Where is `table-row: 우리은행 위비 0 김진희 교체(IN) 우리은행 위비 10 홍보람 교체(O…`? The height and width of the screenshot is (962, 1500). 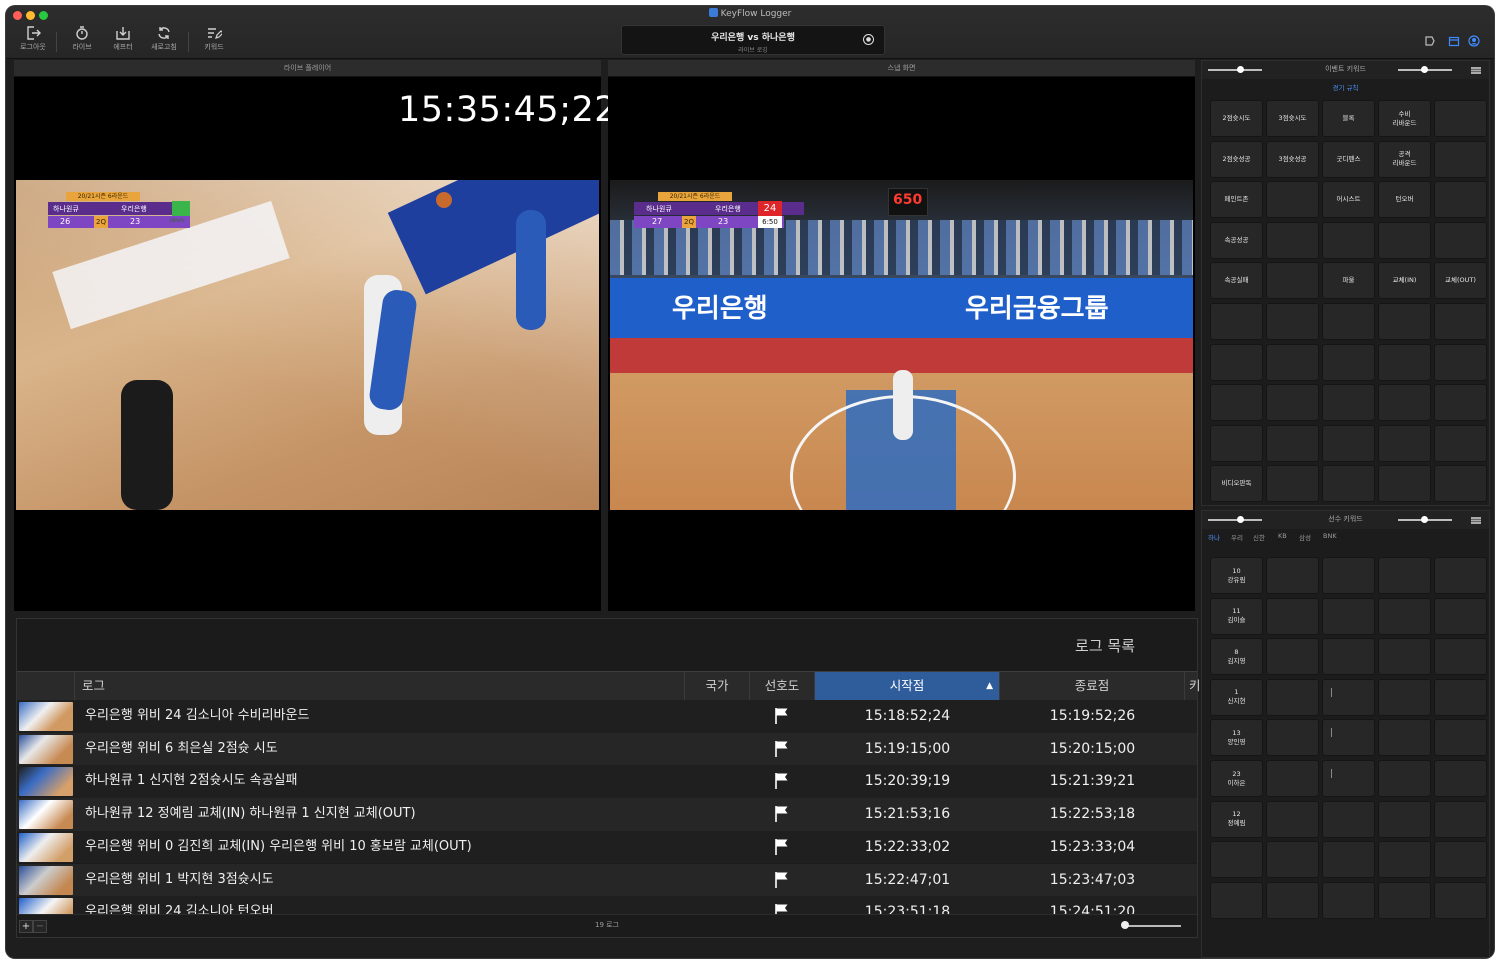 table-row: 우리은행 위비 0 김진희 교체(IN) 우리은행 위비 10 홍보람 교체(O… is located at coordinates (607, 847).